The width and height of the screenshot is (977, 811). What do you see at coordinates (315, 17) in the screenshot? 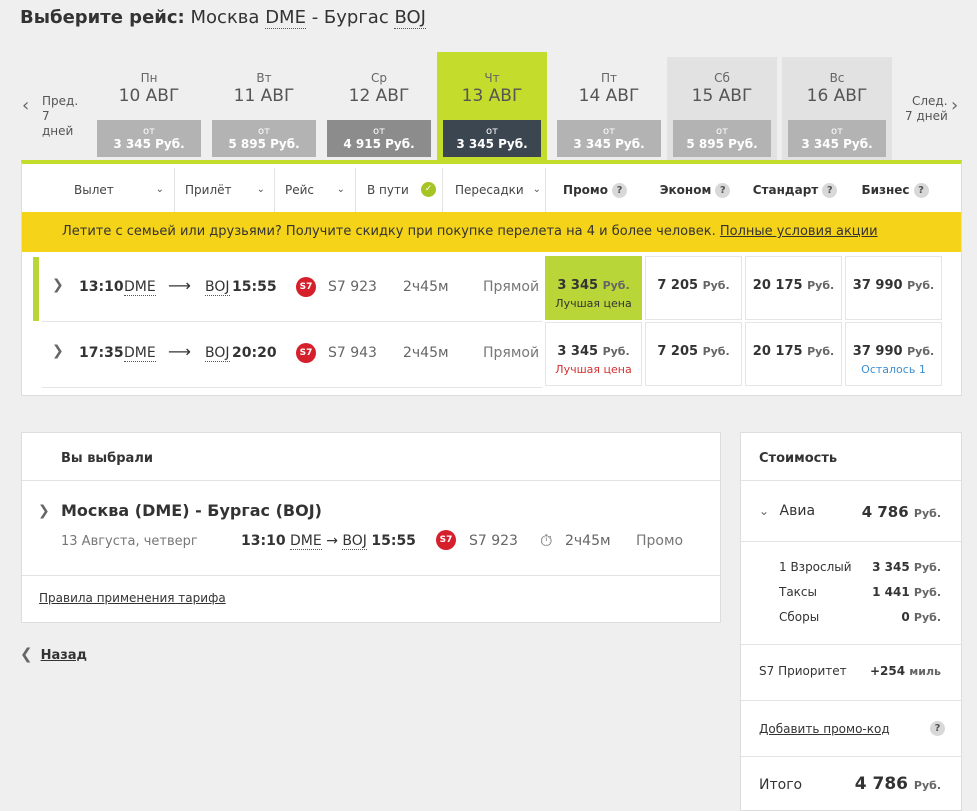
I see `title-dash: -` at bounding box center [315, 17].